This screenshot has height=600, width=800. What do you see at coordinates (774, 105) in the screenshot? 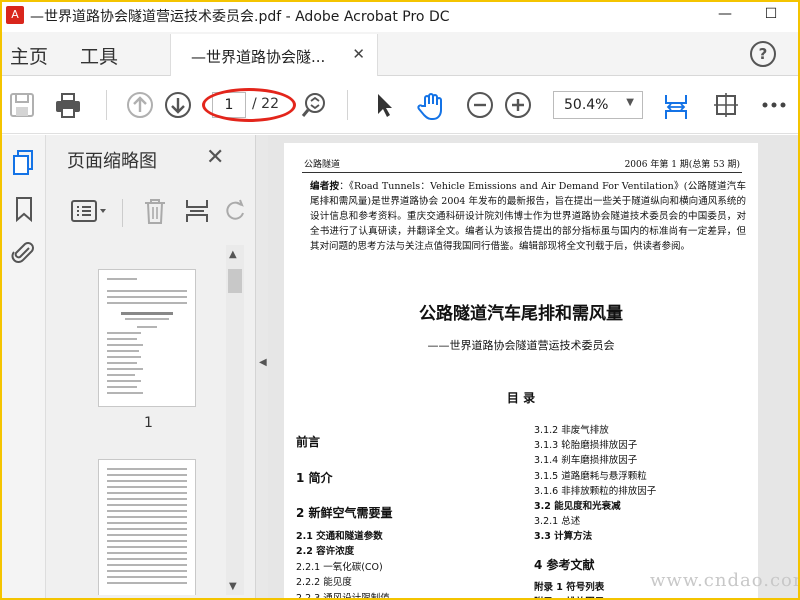
I see `more-tools-icon` at bounding box center [774, 105].